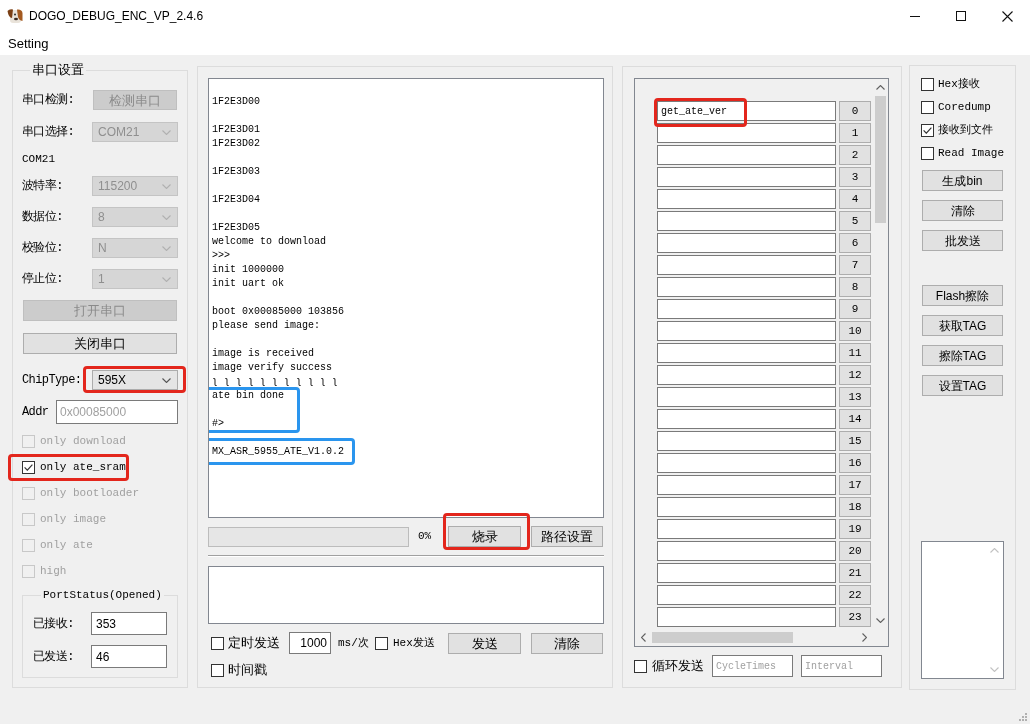 Image resolution: width=1030 pixels, height=724 pixels. I want to click on dropdown-value: 8, so click(101, 217).